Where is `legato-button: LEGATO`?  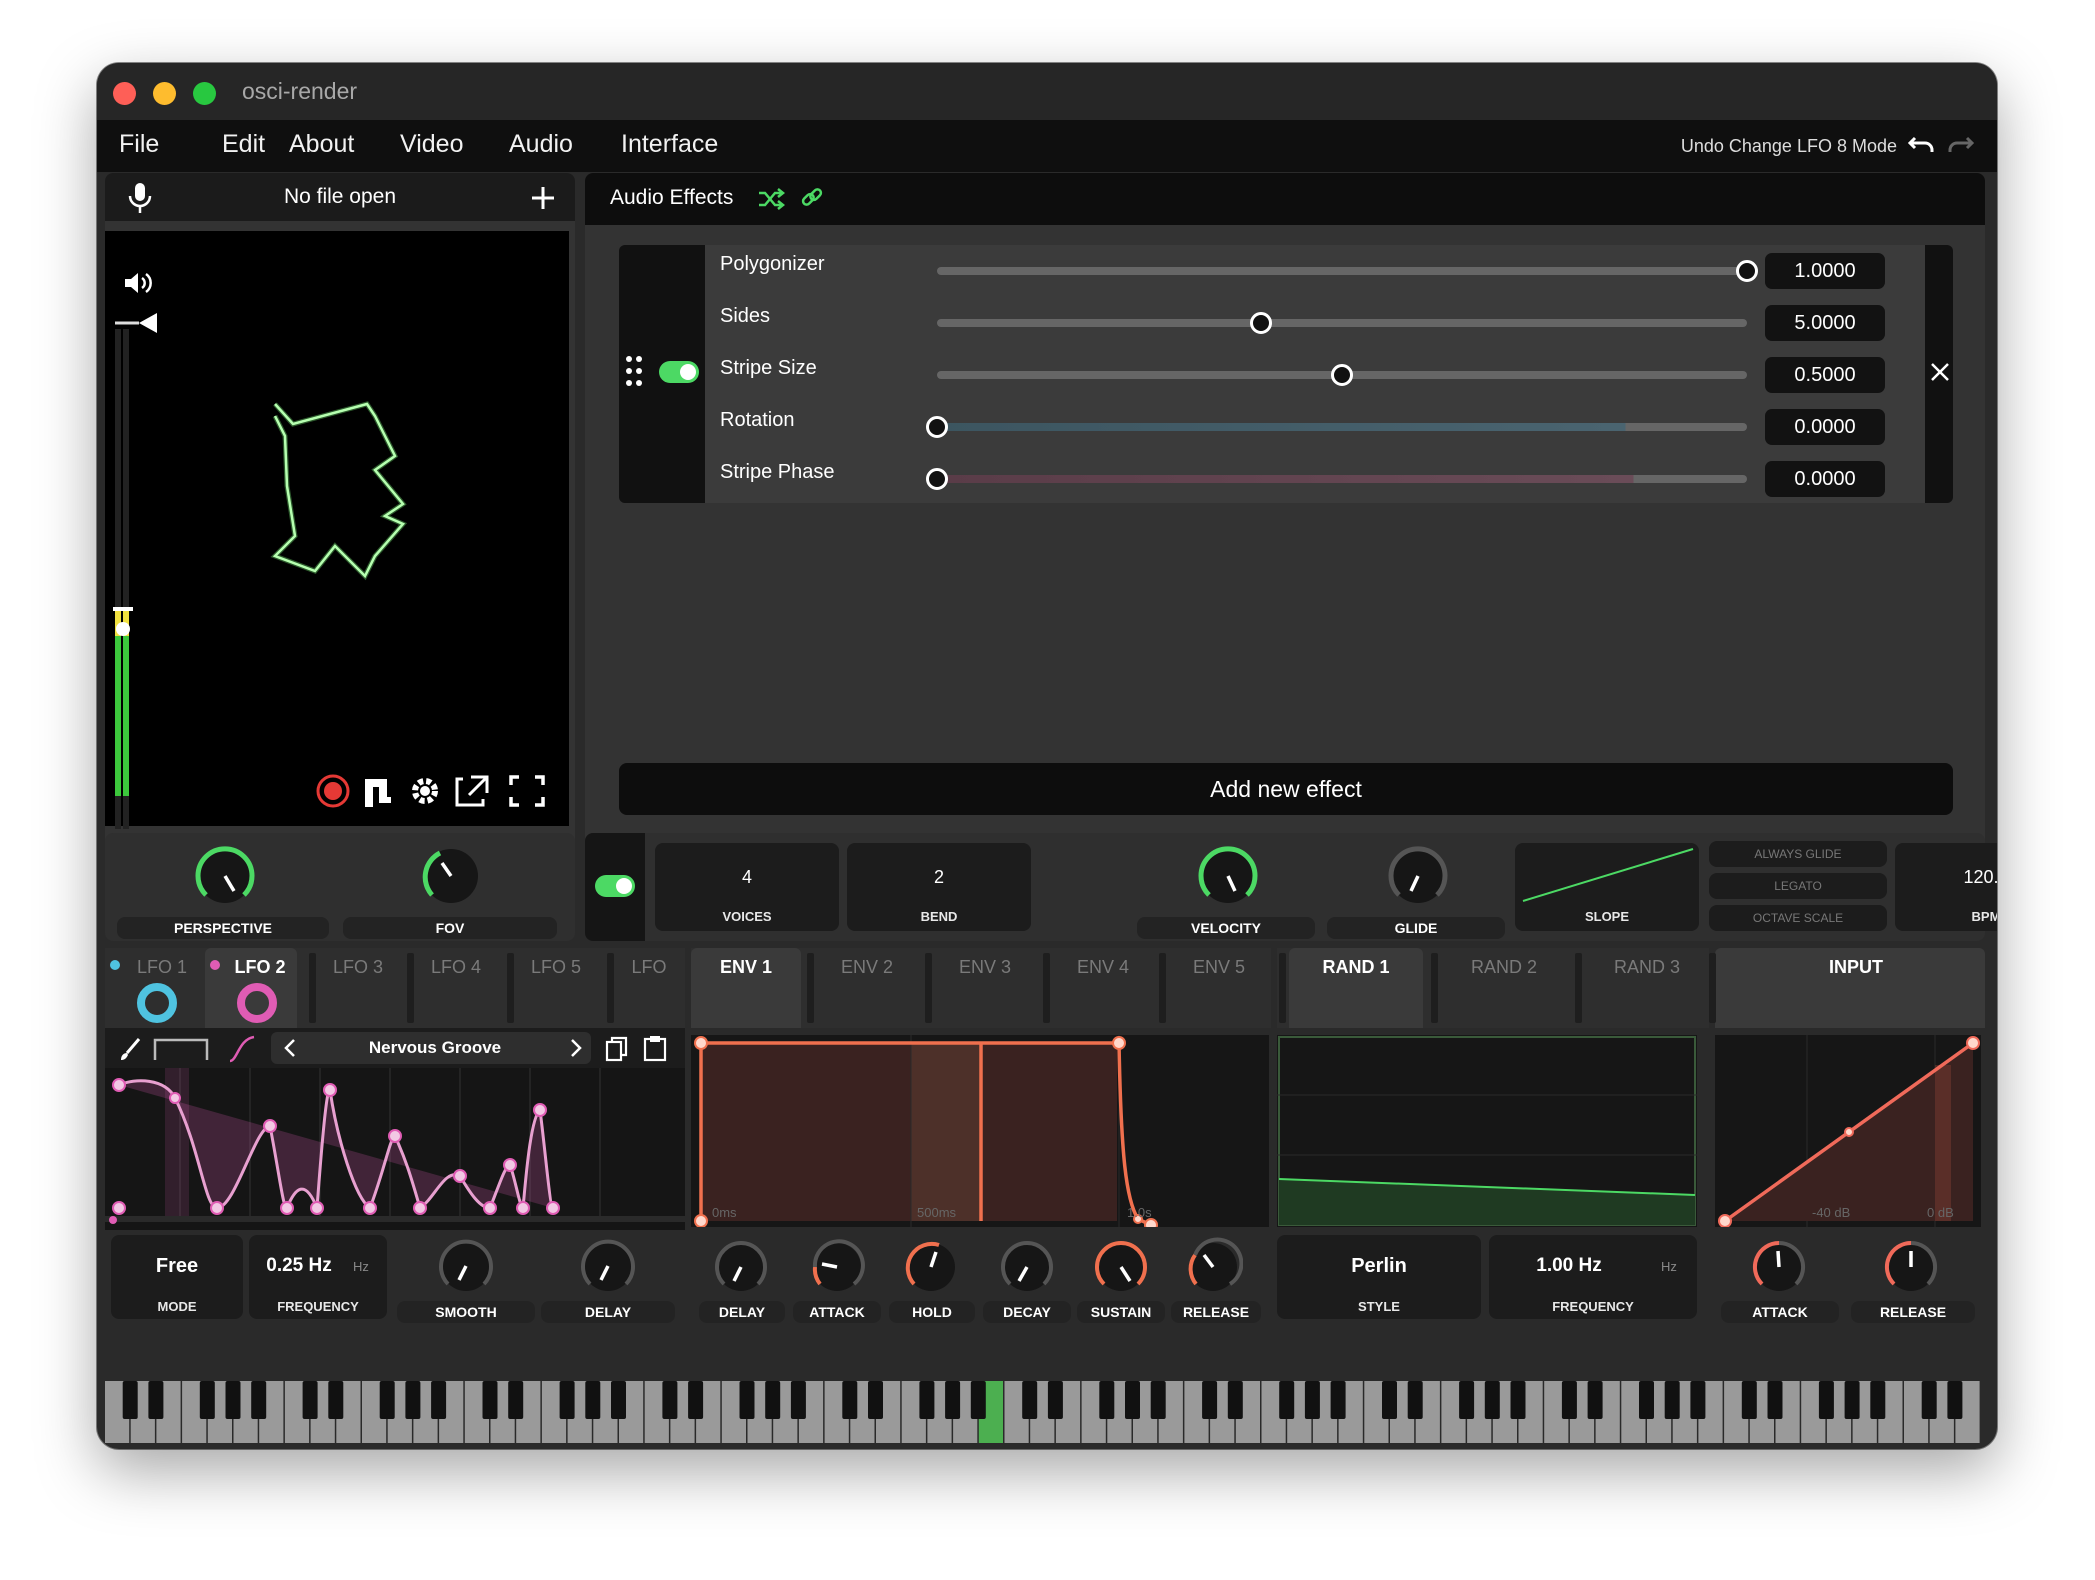 legato-button: LEGATO is located at coordinates (1798, 886).